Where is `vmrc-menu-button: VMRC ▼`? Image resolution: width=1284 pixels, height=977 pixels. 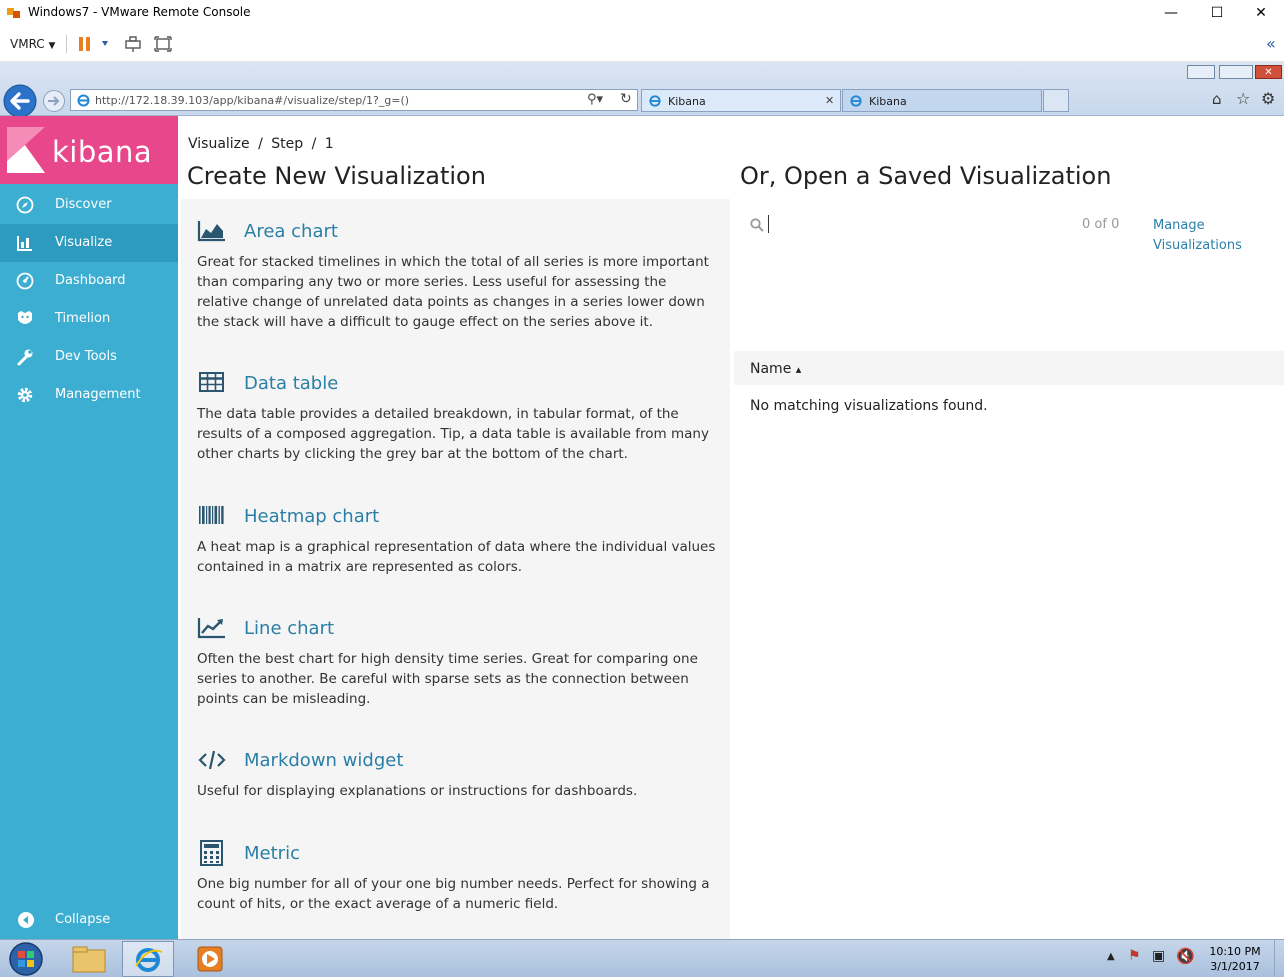
vmrc-menu-button: VMRC ▼ is located at coordinates (32, 44).